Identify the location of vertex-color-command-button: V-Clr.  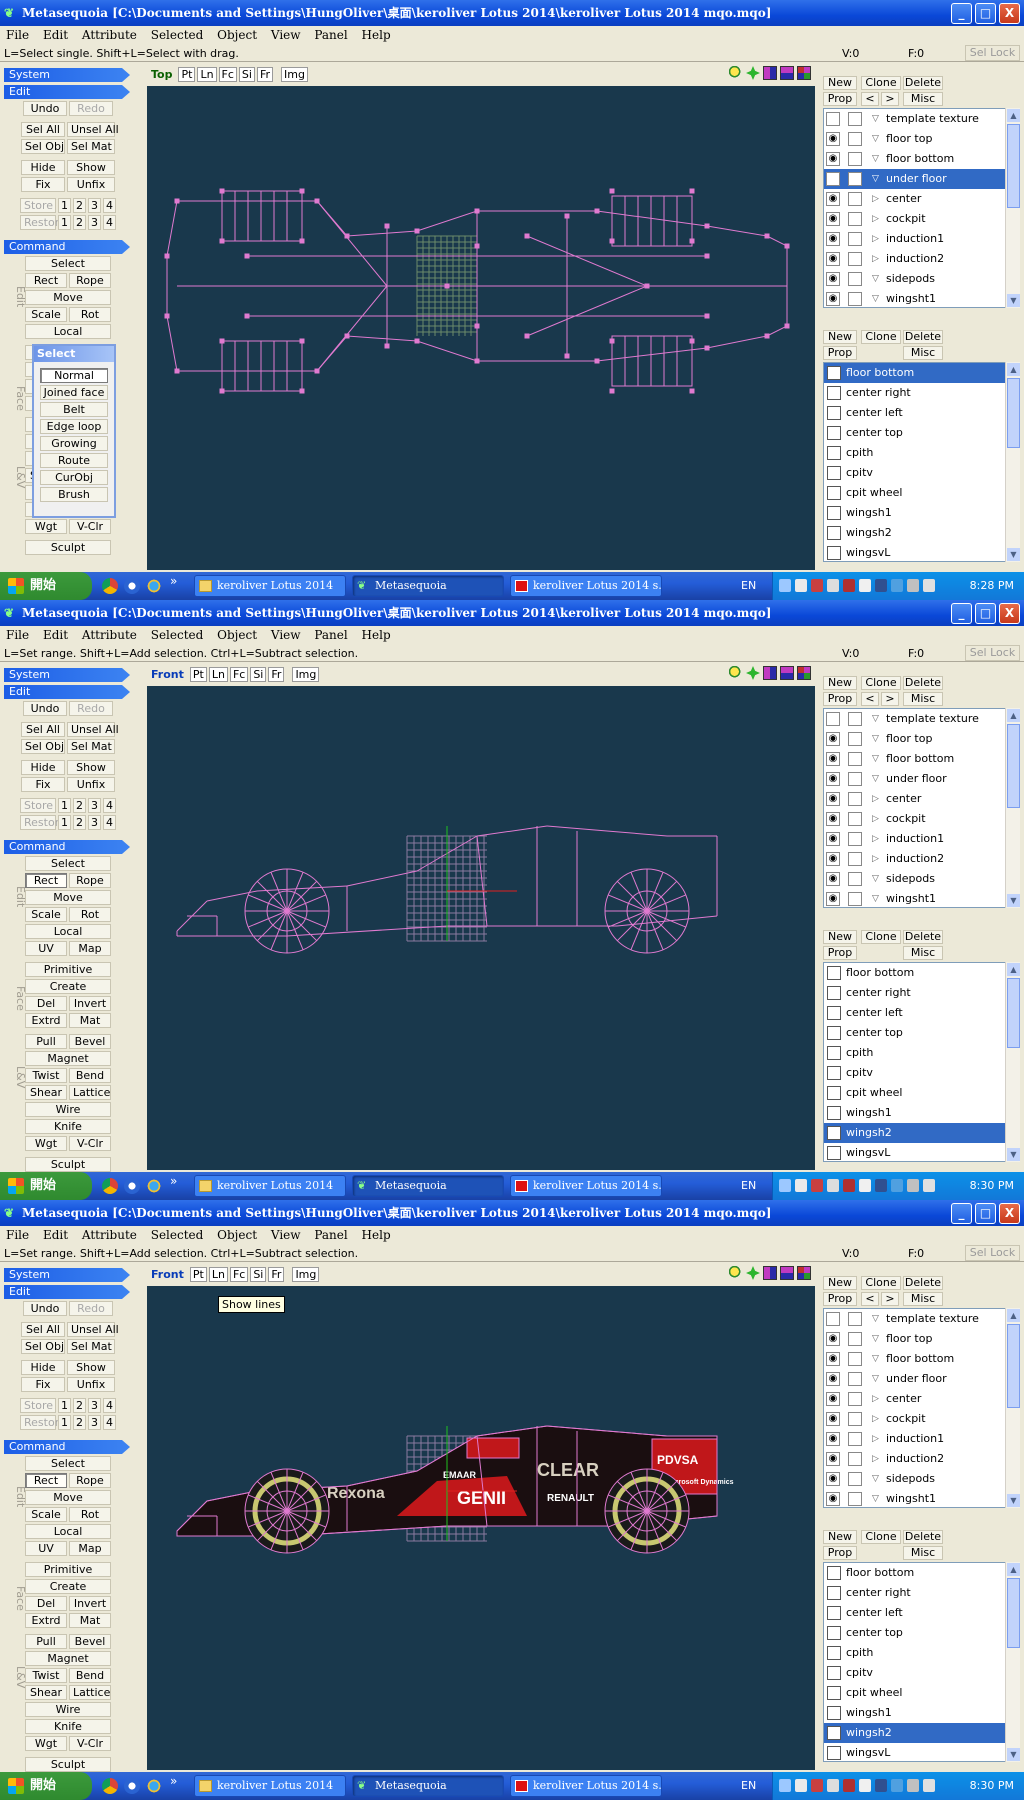
(90, 1143).